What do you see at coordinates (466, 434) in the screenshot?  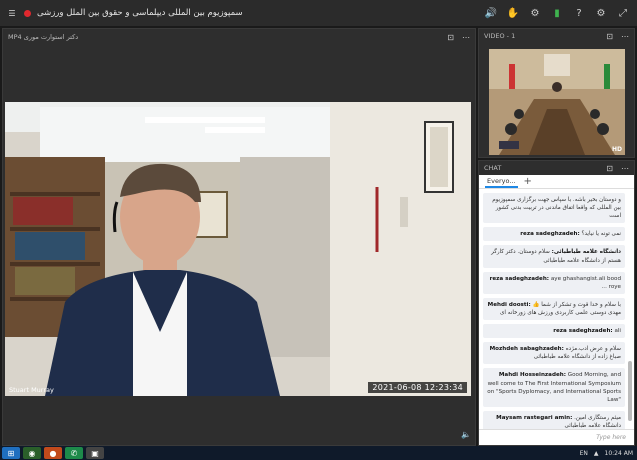 I see `volume-icon: 🔈` at bounding box center [466, 434].